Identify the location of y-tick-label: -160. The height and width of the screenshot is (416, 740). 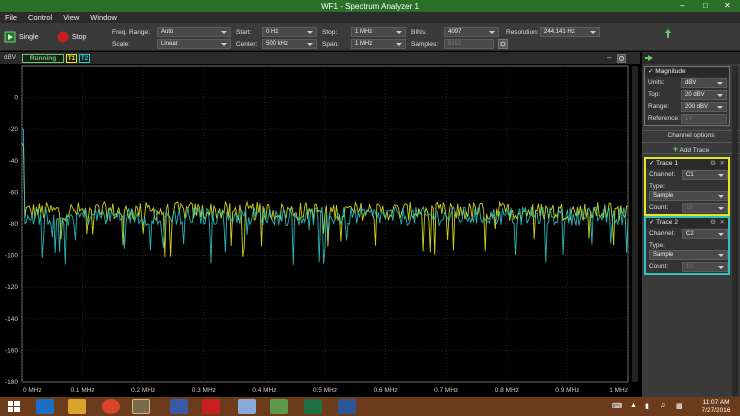
(11, 350).